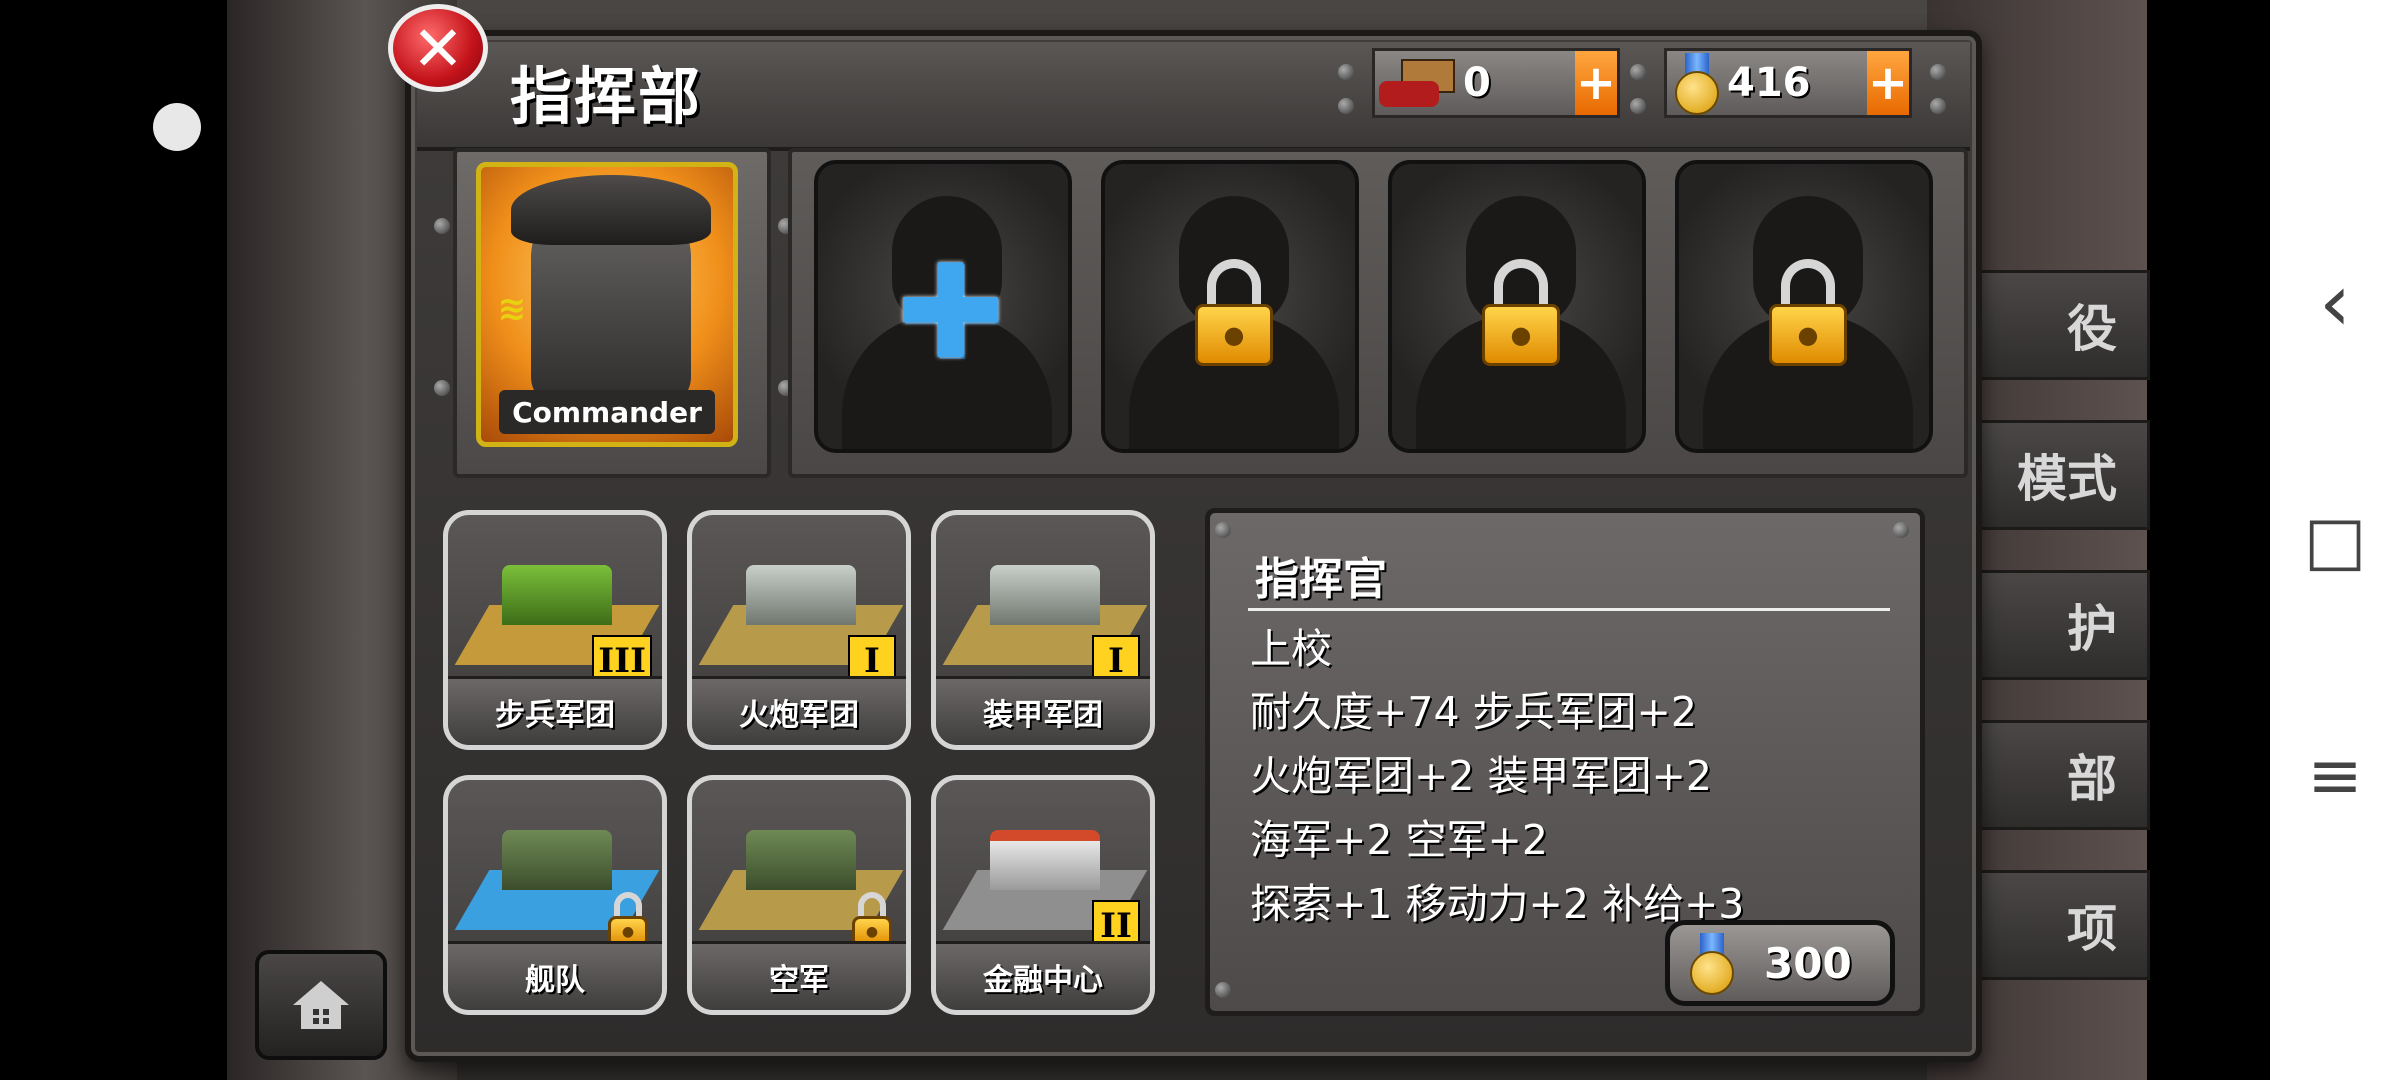 This screenshot has width=2400, height=1080. Describe the element at coordinates (2055, 325) in the screenshot. I see `side-menu-item-1: 役` at that location.